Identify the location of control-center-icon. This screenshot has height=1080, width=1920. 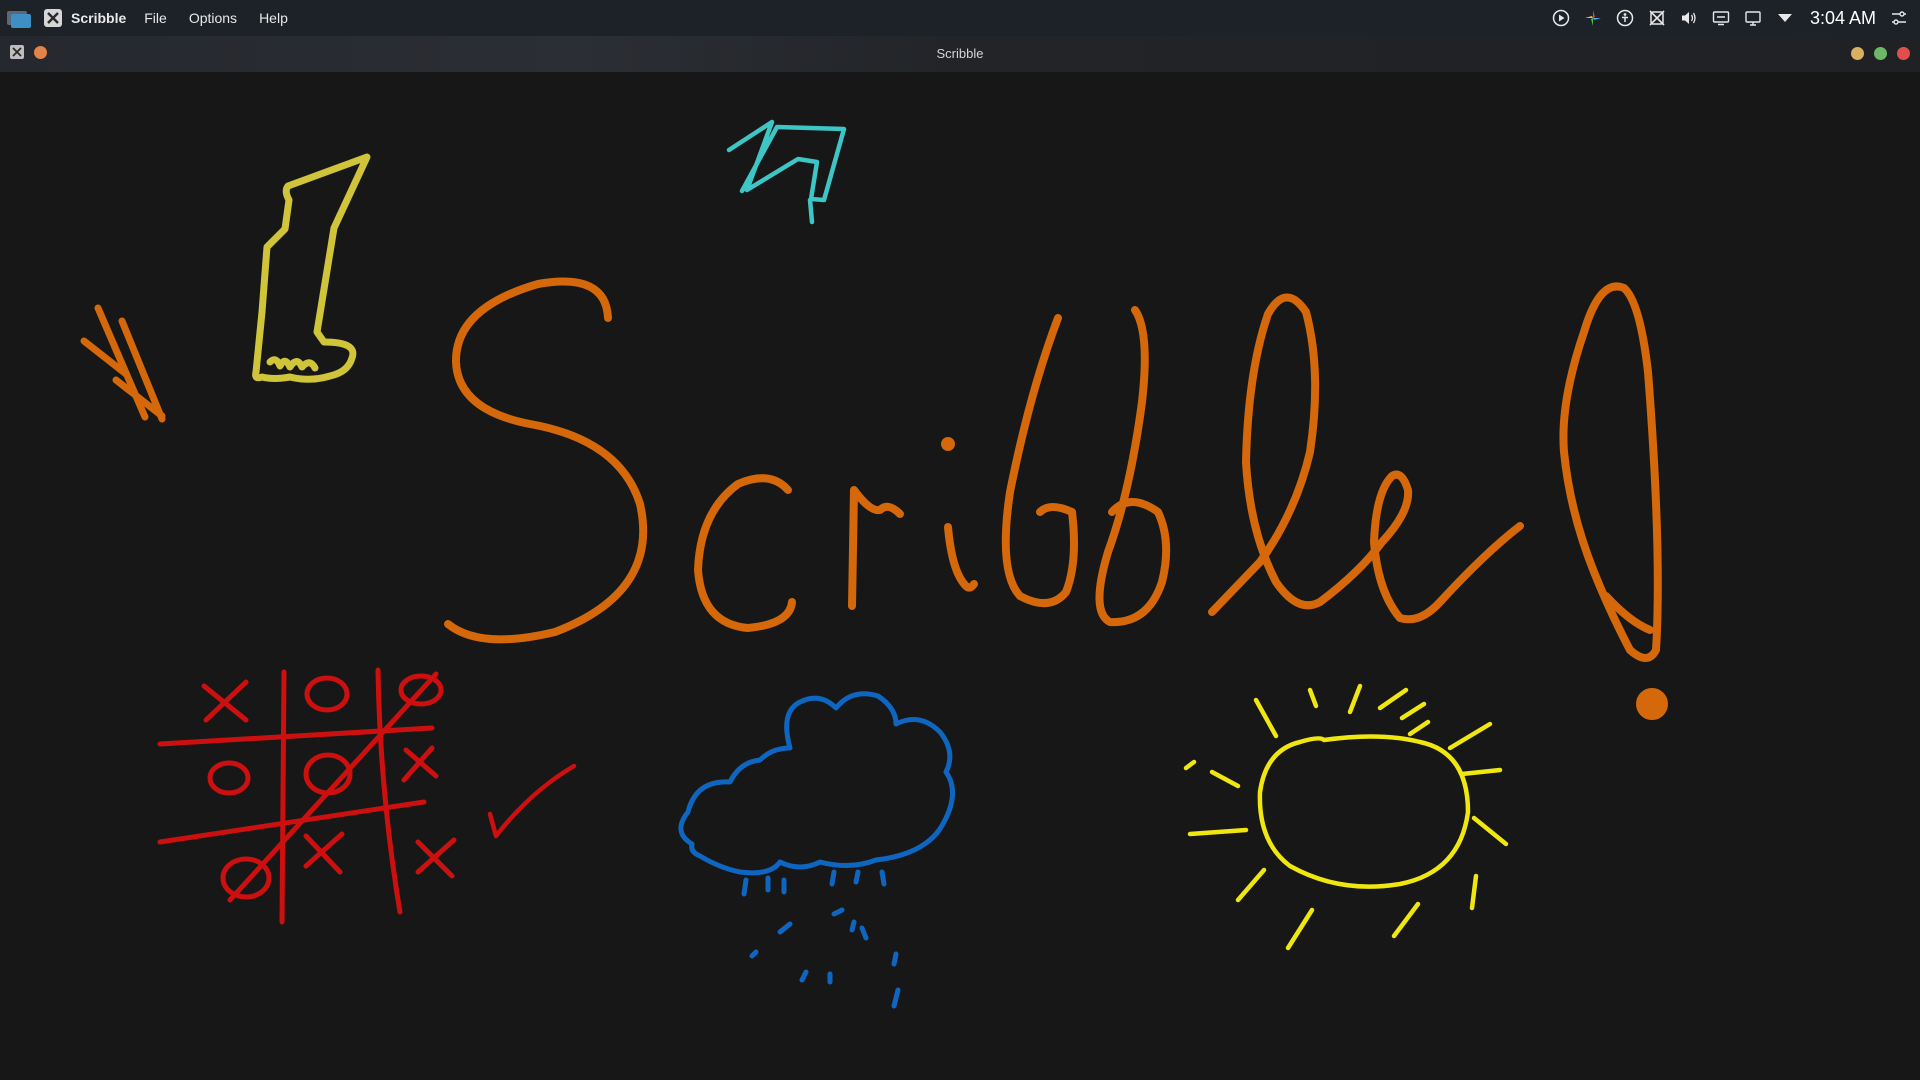
(1899, 18).